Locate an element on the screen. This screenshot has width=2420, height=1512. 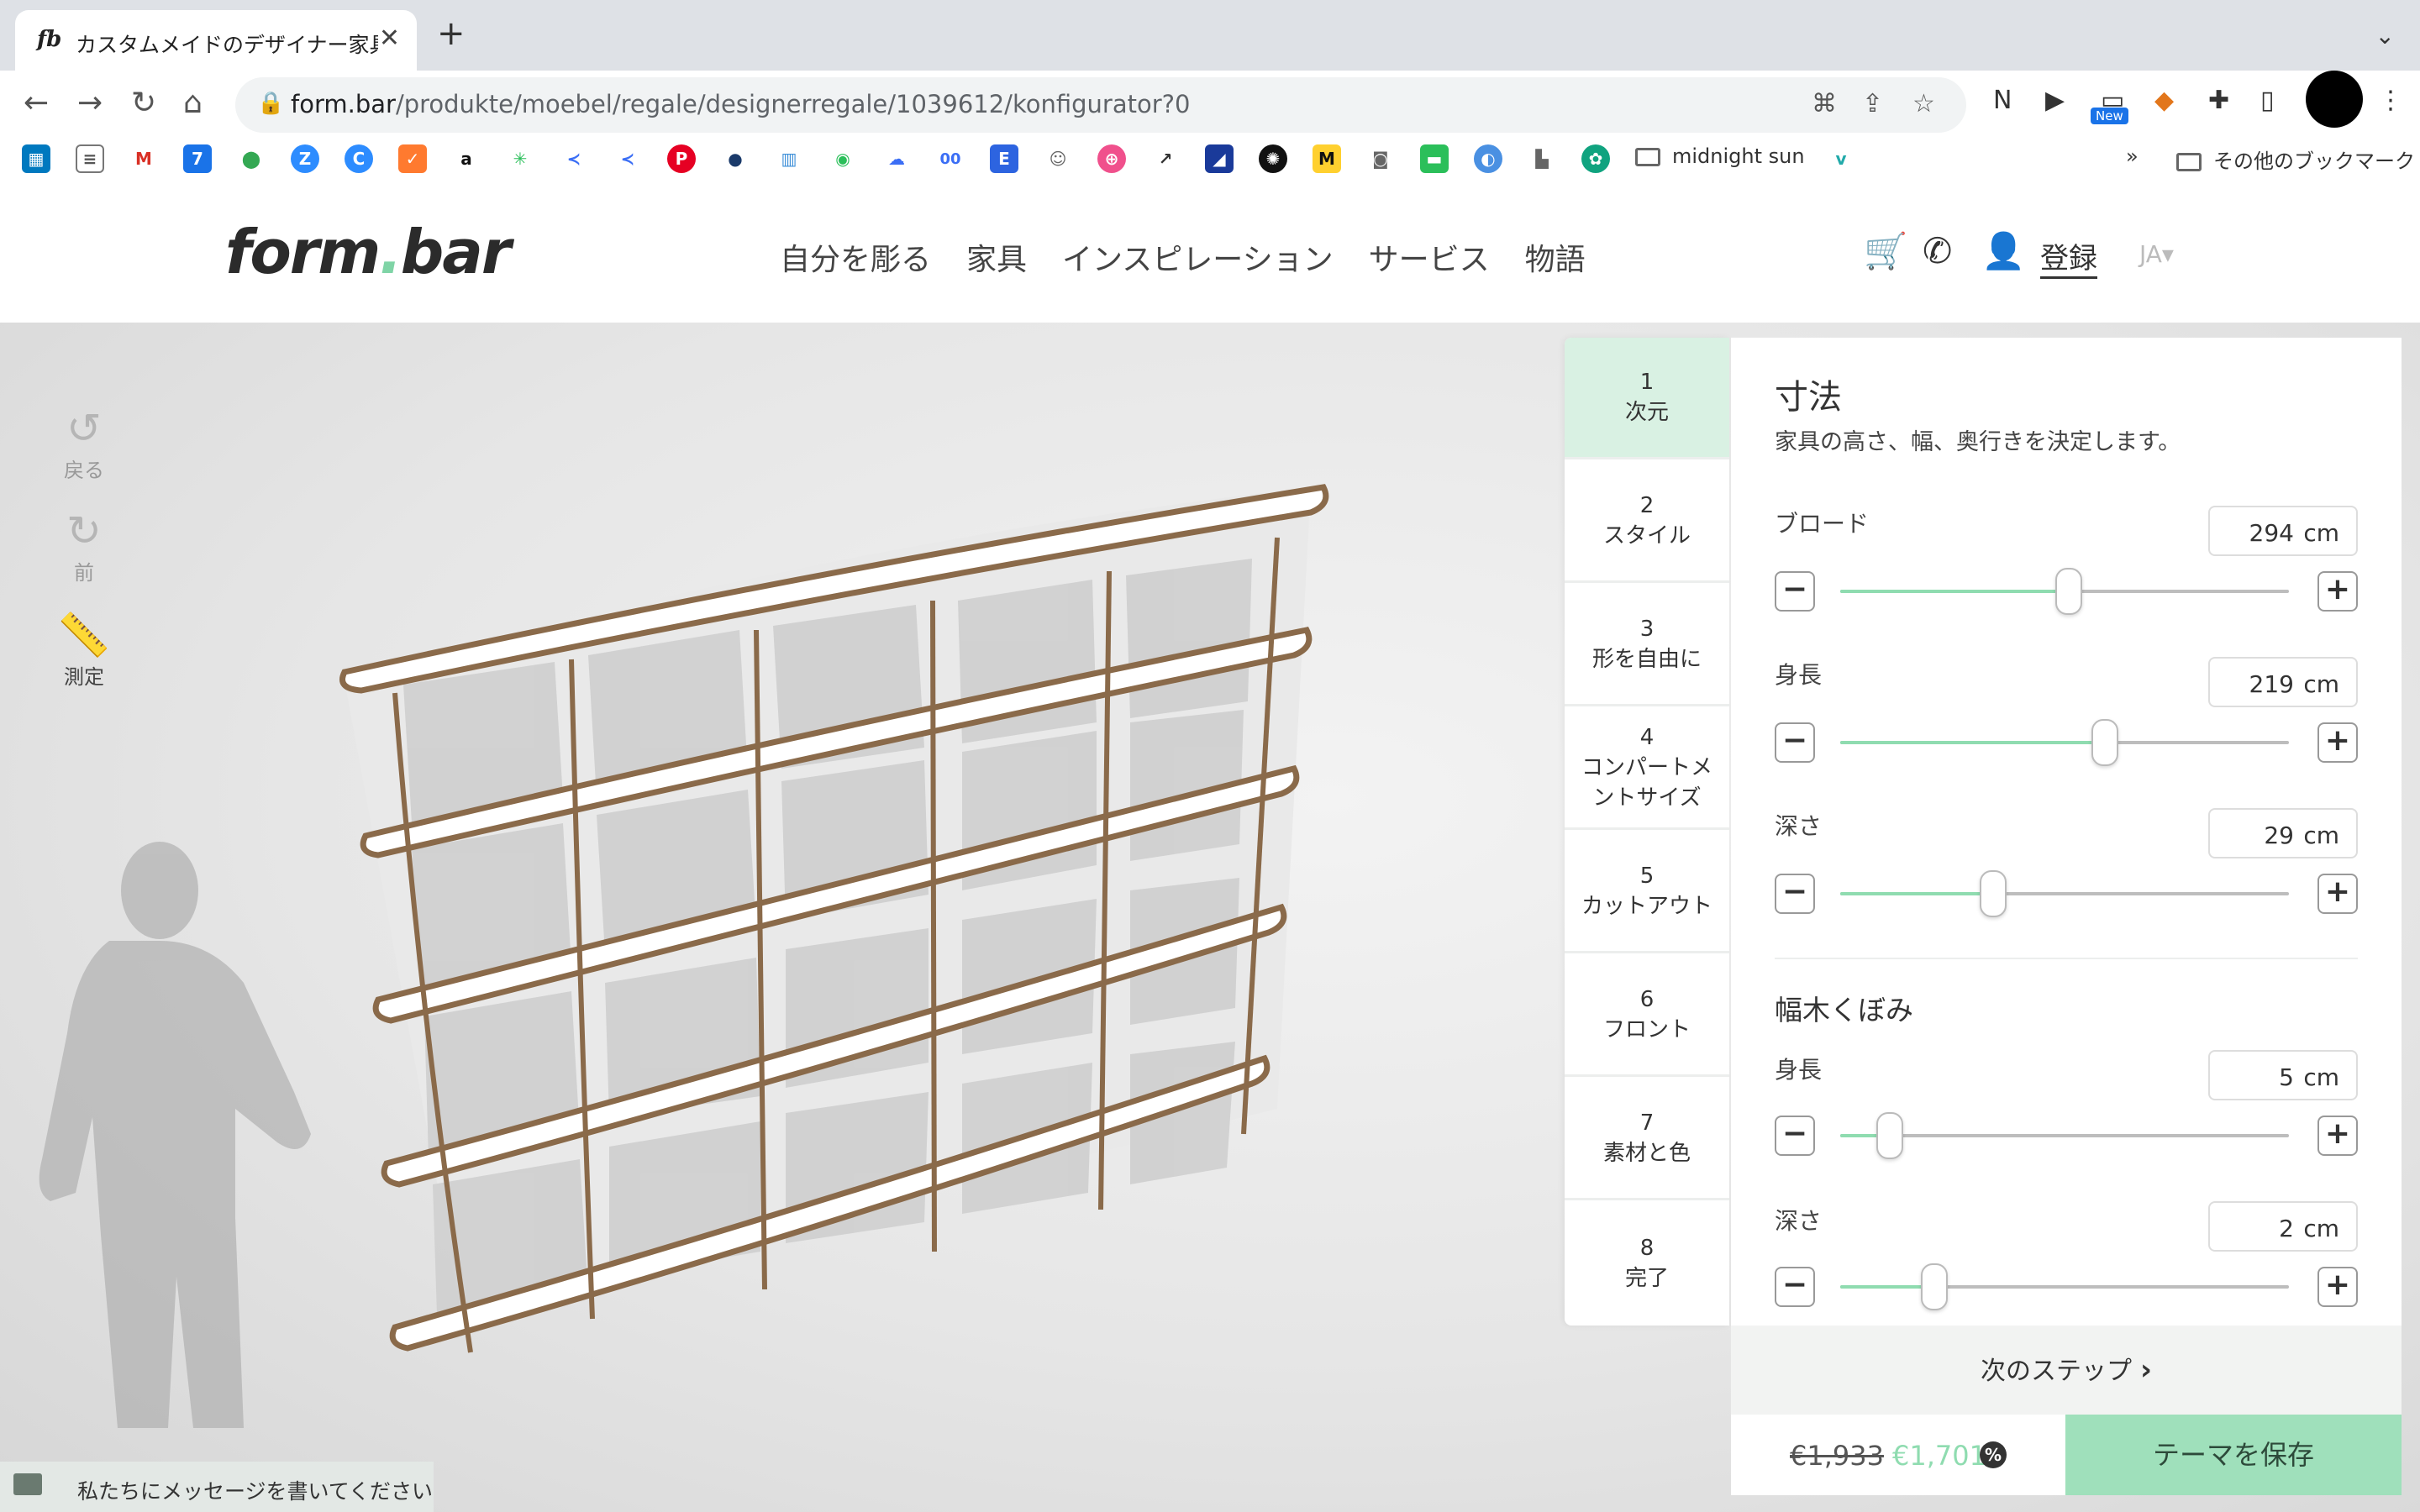
height-input: 219 cm is located at coordinates (2283, 682).